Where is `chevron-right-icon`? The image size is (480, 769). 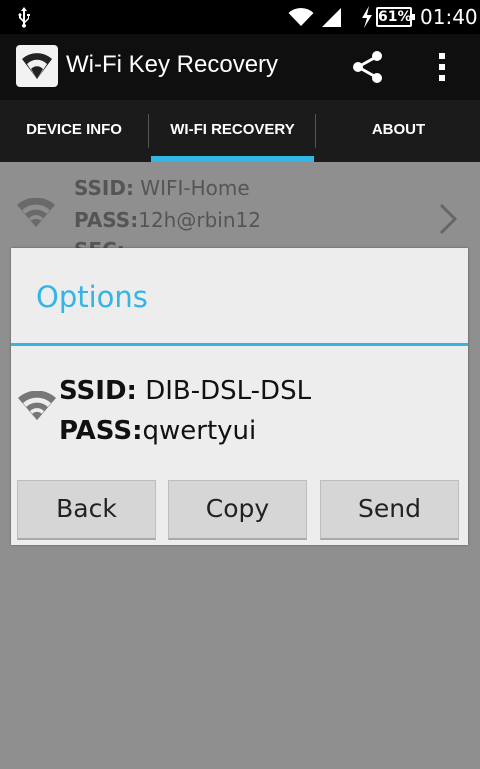 chevron-right-icon is located at coordinates (448, 219).